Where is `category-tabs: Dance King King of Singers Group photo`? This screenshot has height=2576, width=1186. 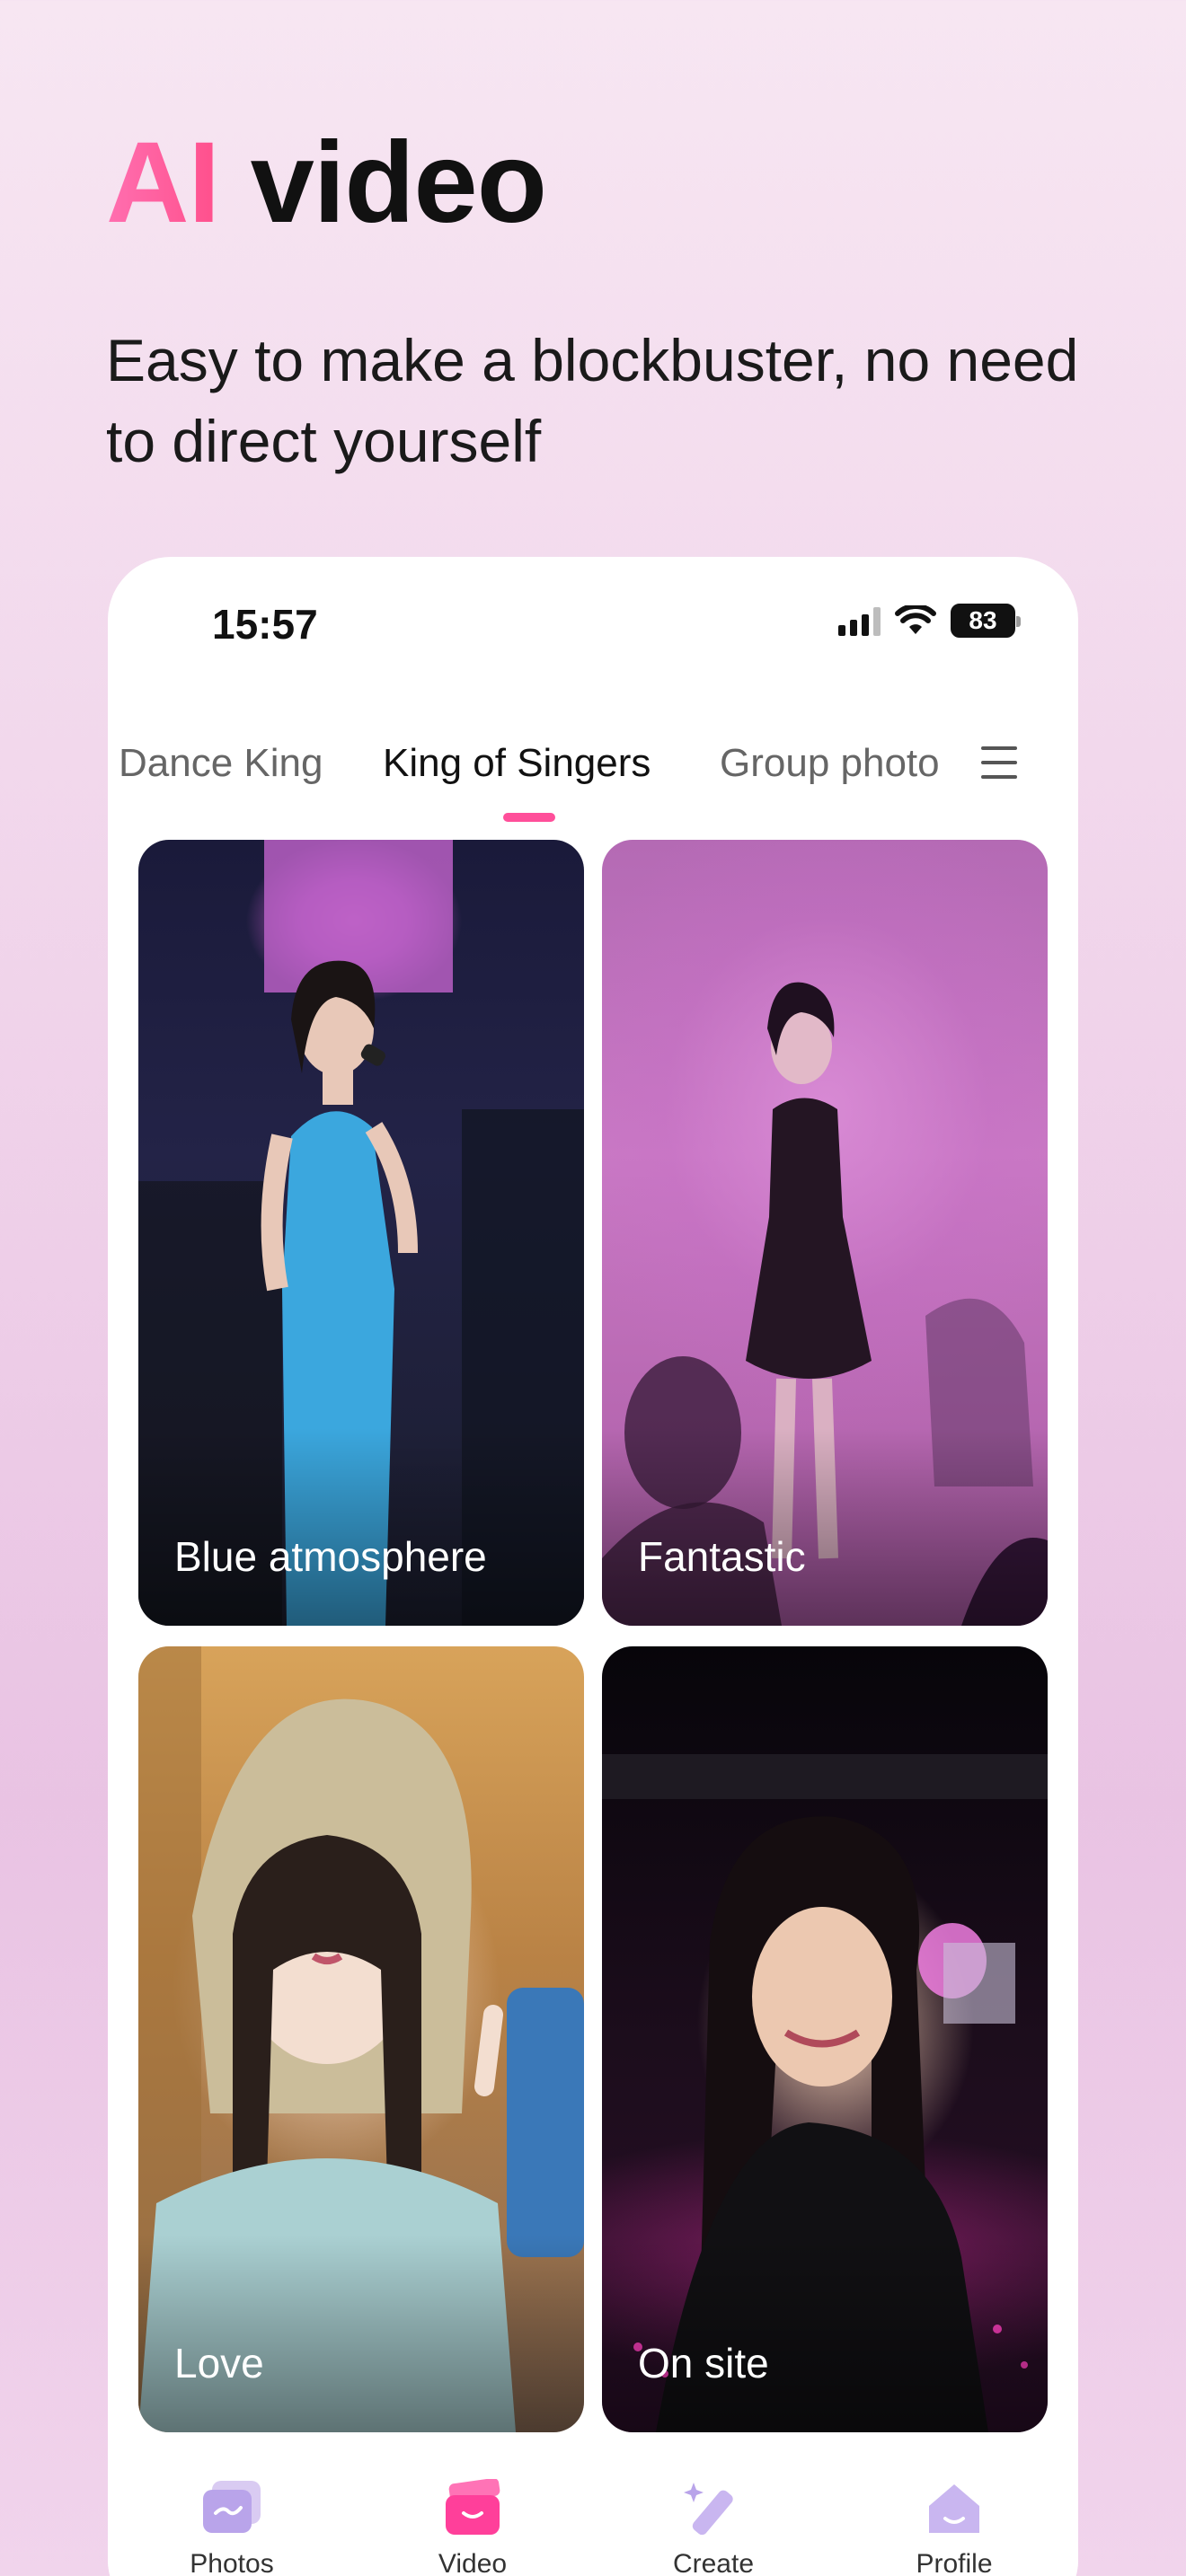
category-tabs: Dance King King of Singers Group photo is located at coordinates (593, 781).